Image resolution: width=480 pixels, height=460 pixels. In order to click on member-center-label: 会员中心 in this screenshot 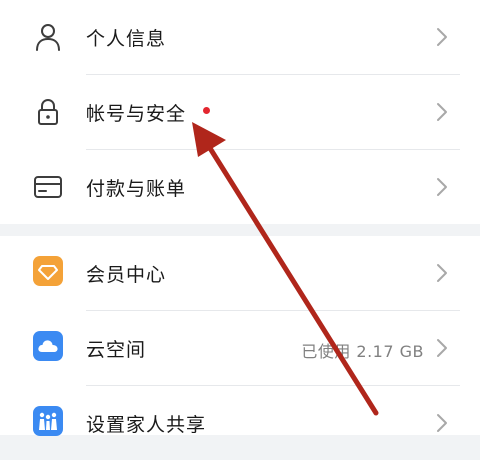, I will do `click(126, 275)`.